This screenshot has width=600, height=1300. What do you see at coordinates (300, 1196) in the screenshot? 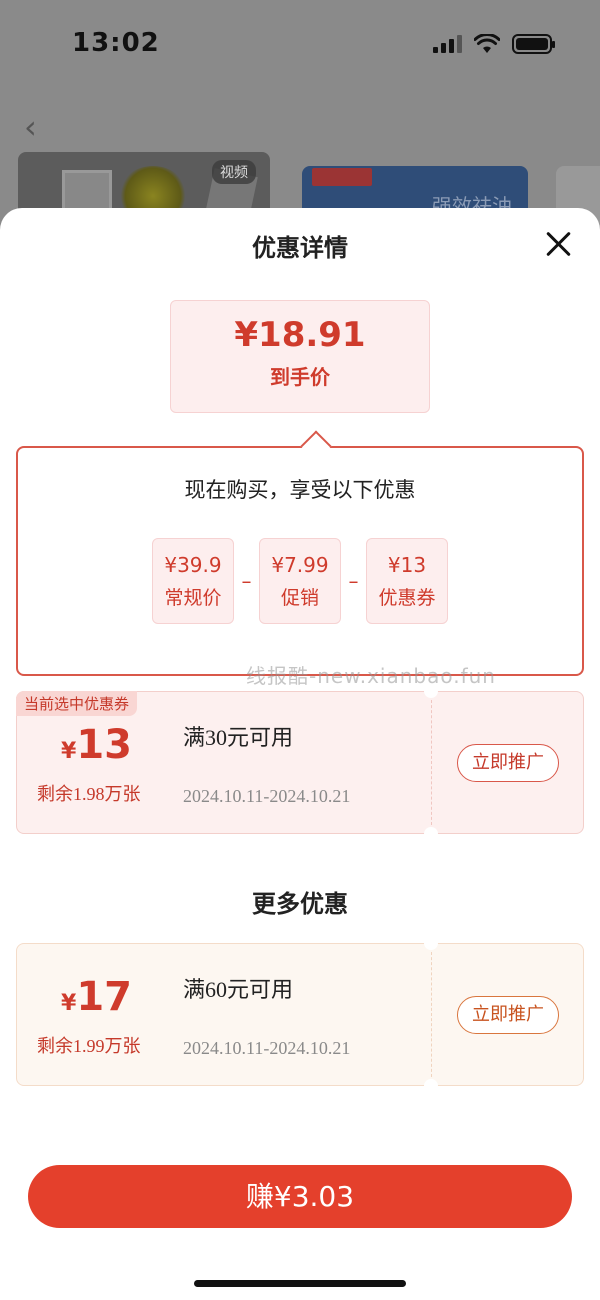
I see `earn-commission-button: 赚¥3.03` at bounding box center [300, 1196].